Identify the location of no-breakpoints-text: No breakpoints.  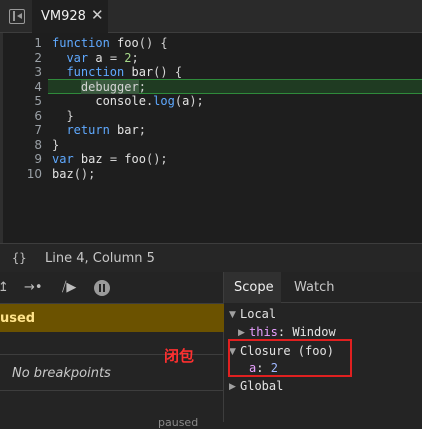
(61, 373).